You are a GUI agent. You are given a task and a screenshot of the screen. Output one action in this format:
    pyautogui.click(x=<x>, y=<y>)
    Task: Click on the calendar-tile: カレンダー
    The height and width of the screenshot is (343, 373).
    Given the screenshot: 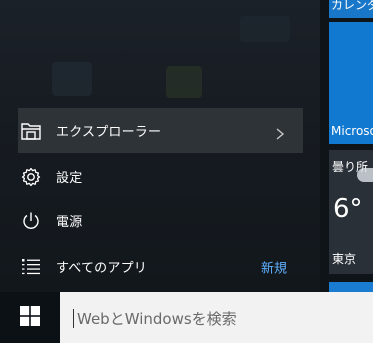 What is the action you would take?
    pyautogui.click(x=351, y=9)
    